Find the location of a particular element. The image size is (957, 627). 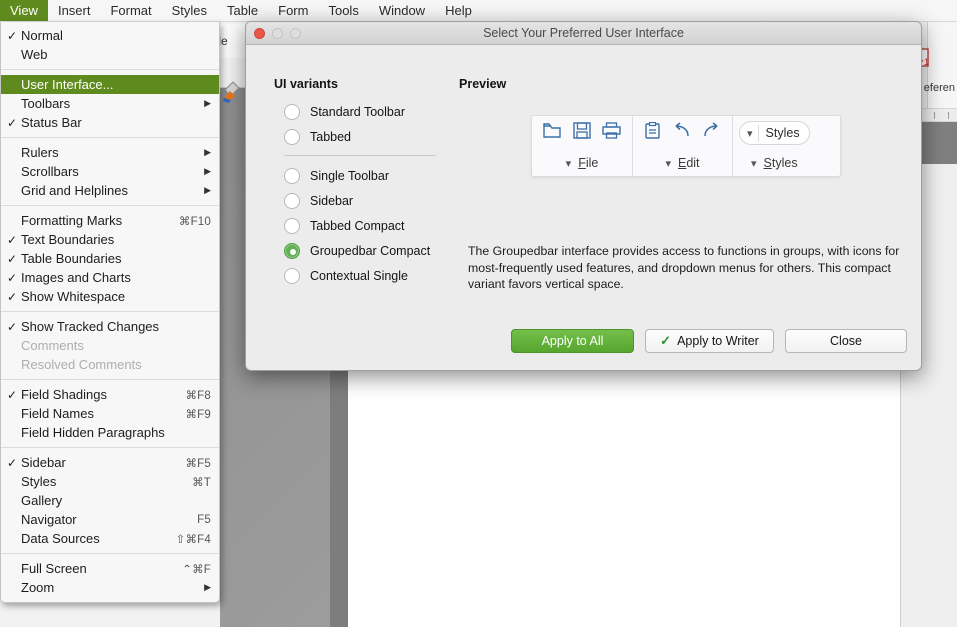

menubar-item-styles: Styles is located at coordinates (189, 10).